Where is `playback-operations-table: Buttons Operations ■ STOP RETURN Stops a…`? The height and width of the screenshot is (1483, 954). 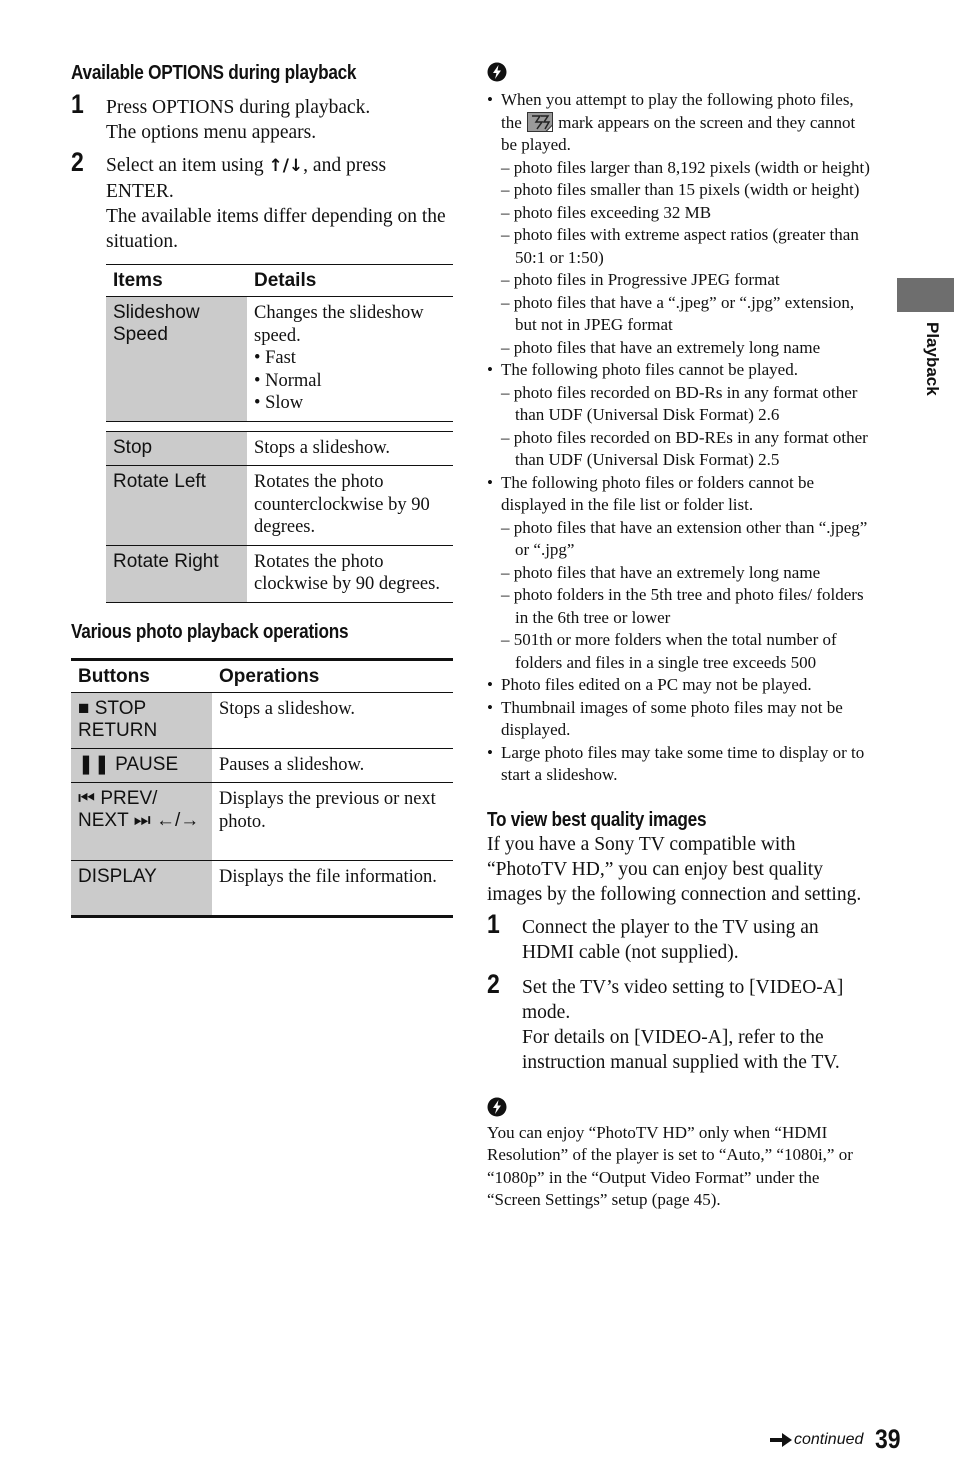 playback-operations-table: Buttons Operations ■ STOP RETURN Stops a… is located at coordinates (262, 788).